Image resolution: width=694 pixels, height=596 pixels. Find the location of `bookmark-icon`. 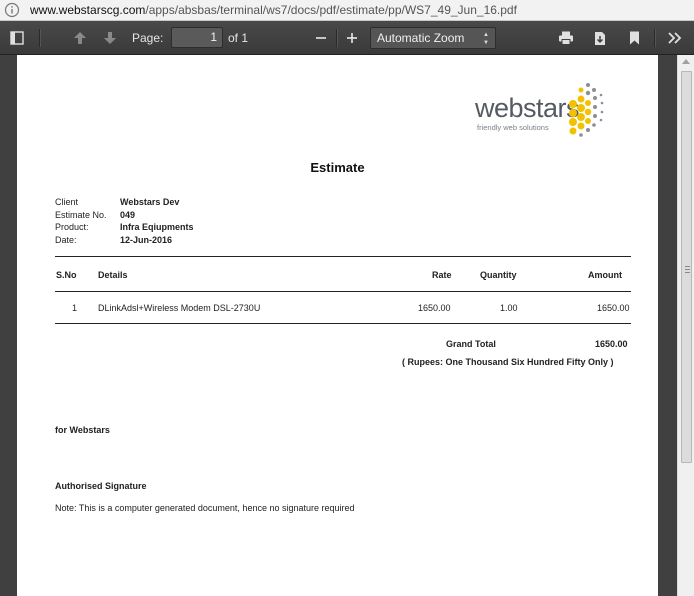

bookmark-icon is located at coordinates (634, 38).